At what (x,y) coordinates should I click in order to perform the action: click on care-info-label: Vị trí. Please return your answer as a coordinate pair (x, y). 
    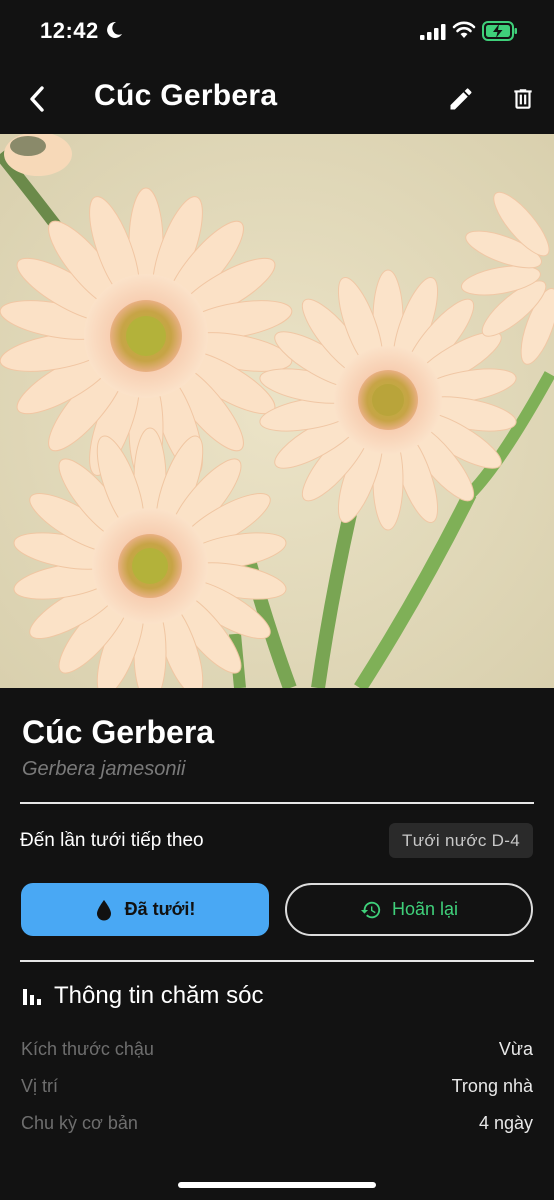
    Looking at the image, I should click on (40, 1086).